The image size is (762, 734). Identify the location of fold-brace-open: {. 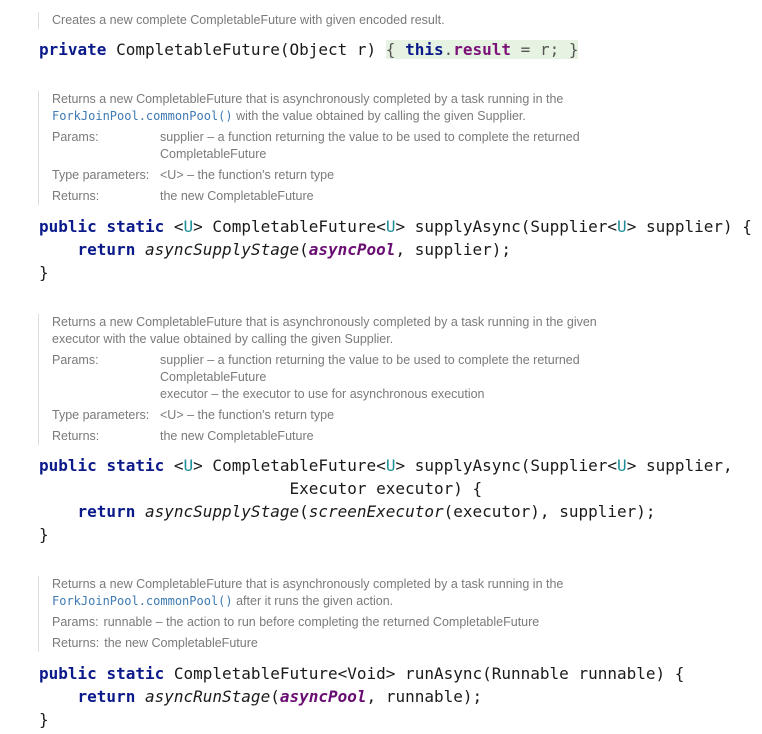
(390, 49).